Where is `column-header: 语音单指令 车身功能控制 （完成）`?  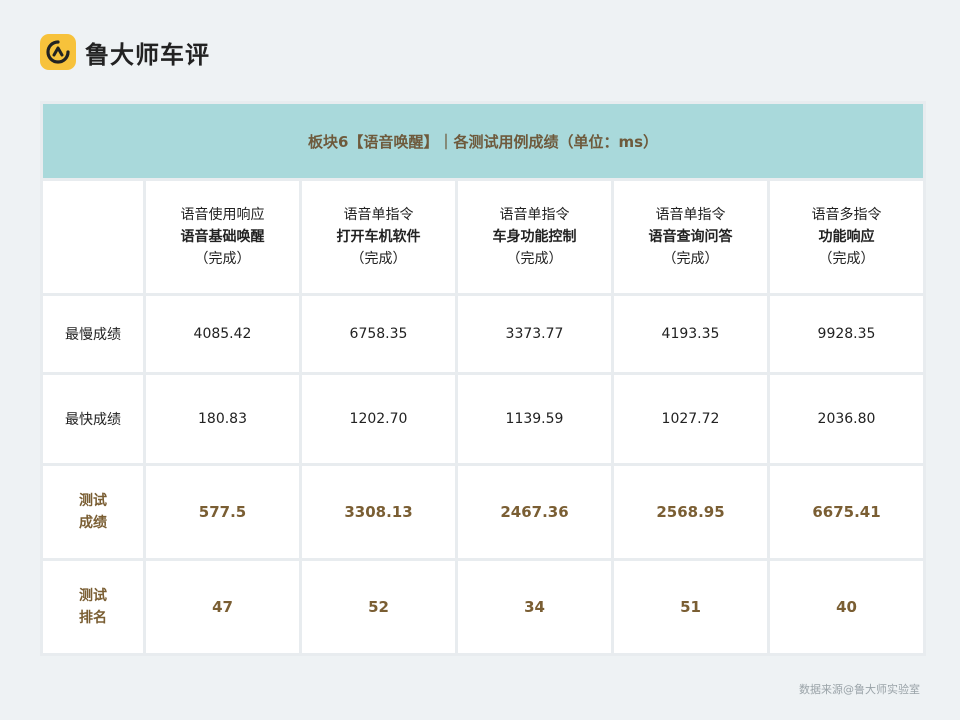 column-header: 语音单指令 车身功能控制 （完成） is located at coordinates (534, 237).